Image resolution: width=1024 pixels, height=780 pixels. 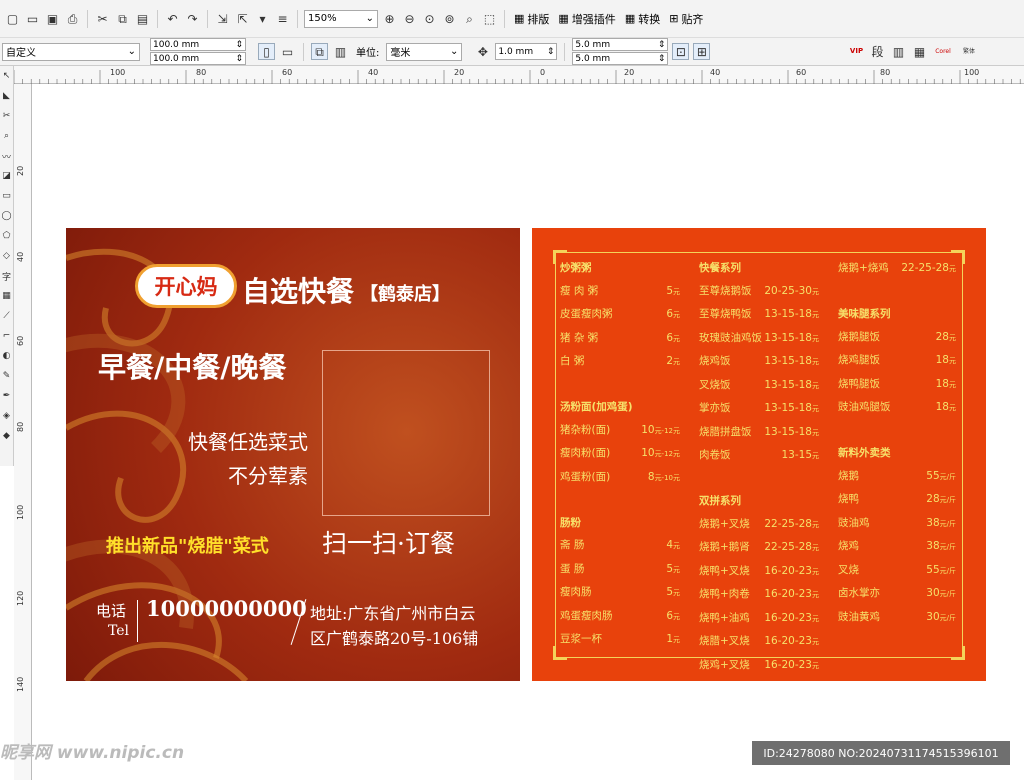 What do you see at coordinates (673, 292) in the screenshot?
I see `menu-item-price: 5元` at bounding box center [673, 292].